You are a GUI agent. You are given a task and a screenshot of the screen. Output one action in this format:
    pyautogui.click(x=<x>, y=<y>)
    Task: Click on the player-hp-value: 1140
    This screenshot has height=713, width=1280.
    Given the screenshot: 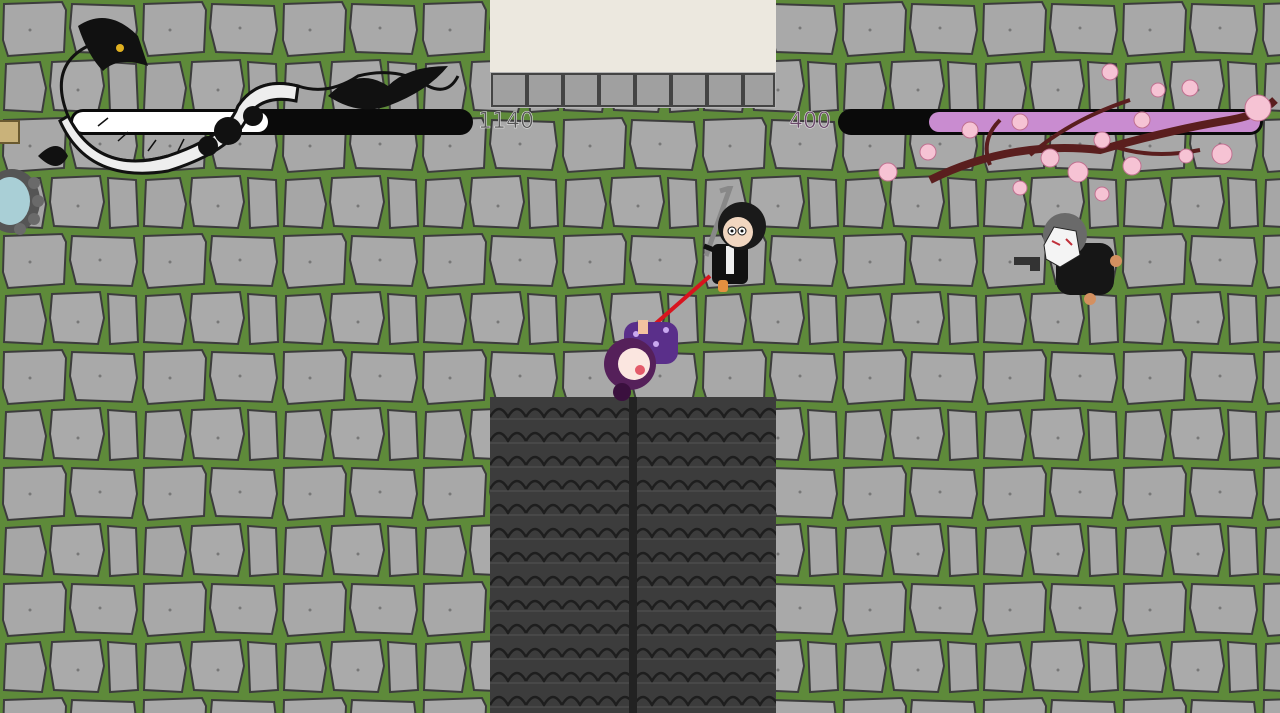 What is the action you would take?
    pyautogui.click(x=506, y=122)
    